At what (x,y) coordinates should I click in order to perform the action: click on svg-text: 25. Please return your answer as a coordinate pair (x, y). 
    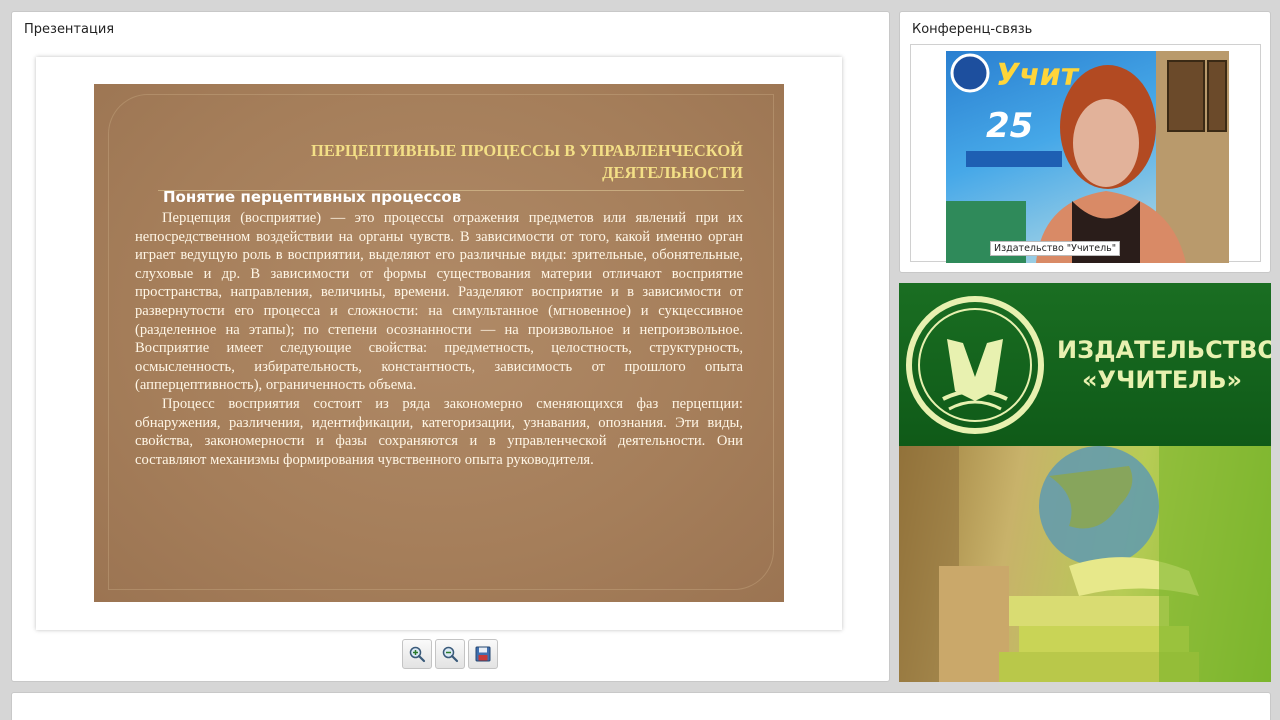
    Looking at the image, I should click on (1009, 126).